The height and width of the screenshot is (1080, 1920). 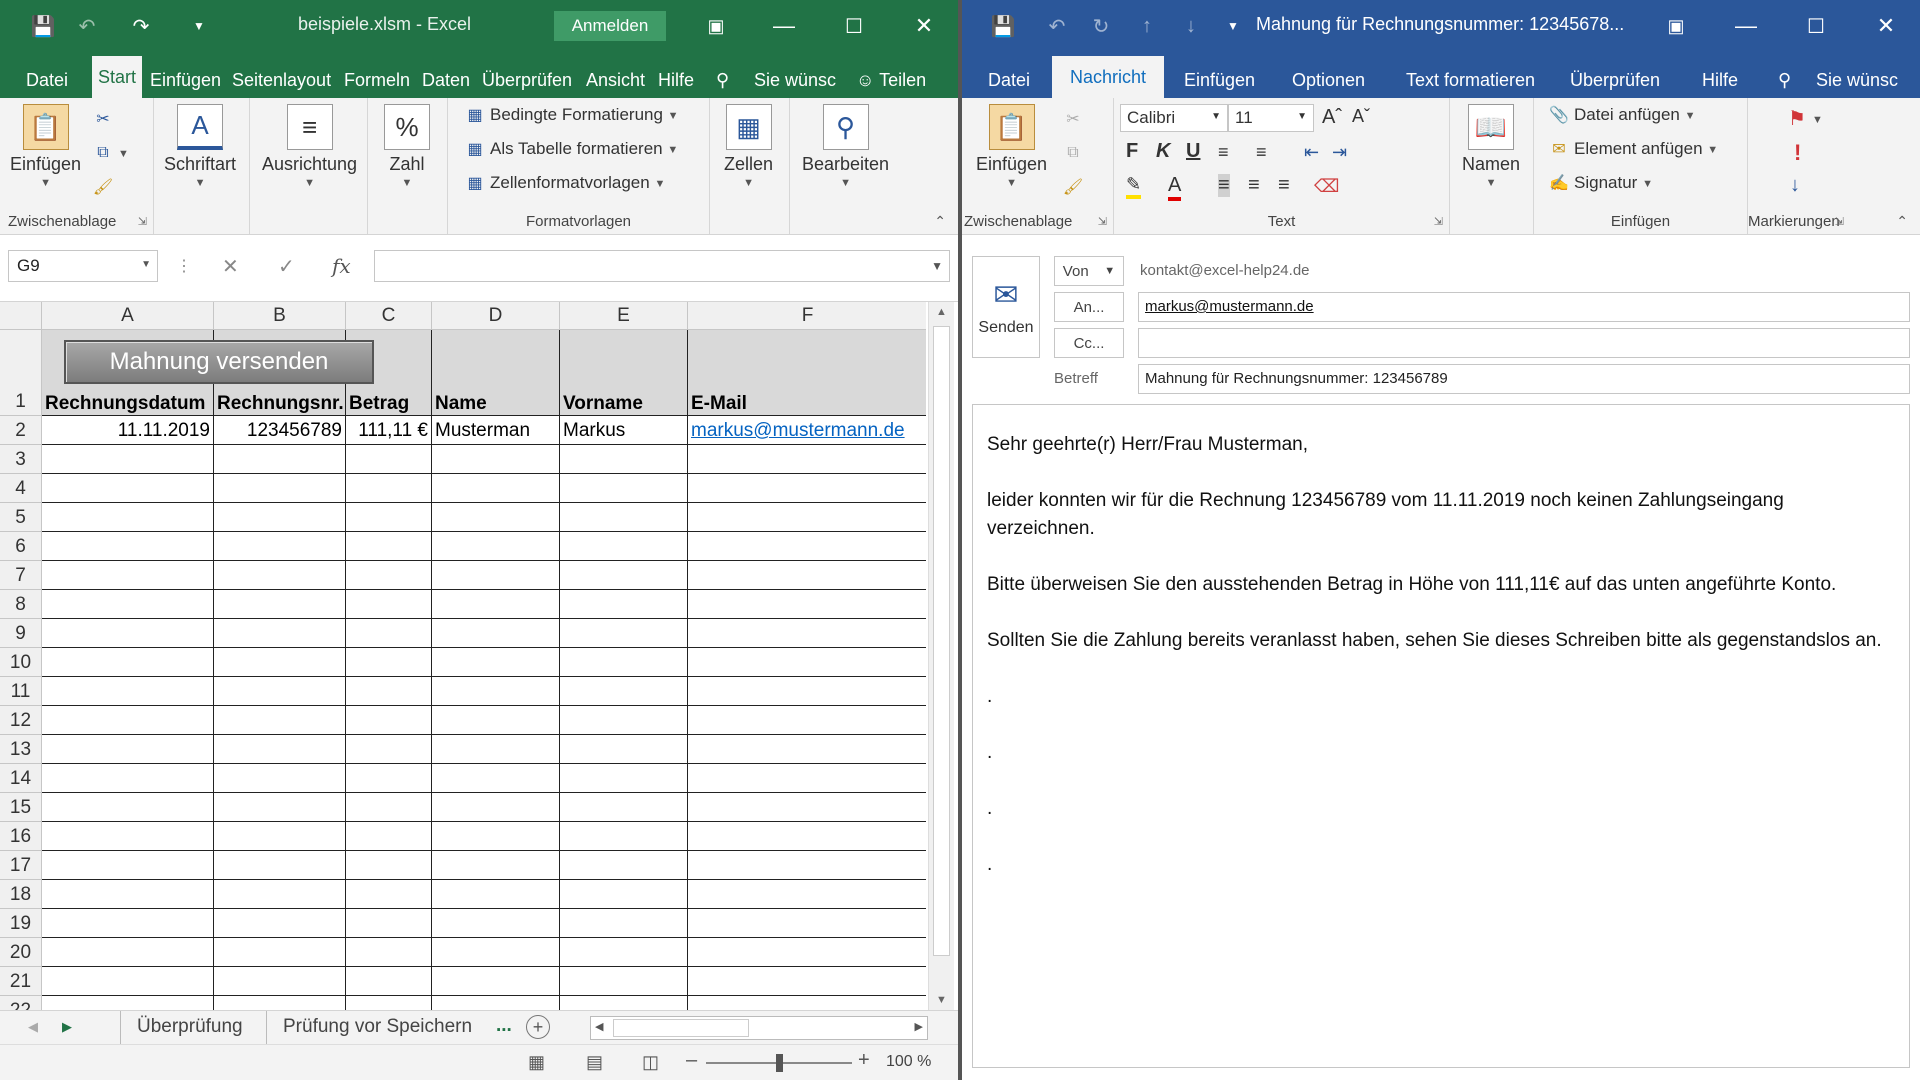 I want to click on enter-icon: ✓, so click(x=286, y=266).